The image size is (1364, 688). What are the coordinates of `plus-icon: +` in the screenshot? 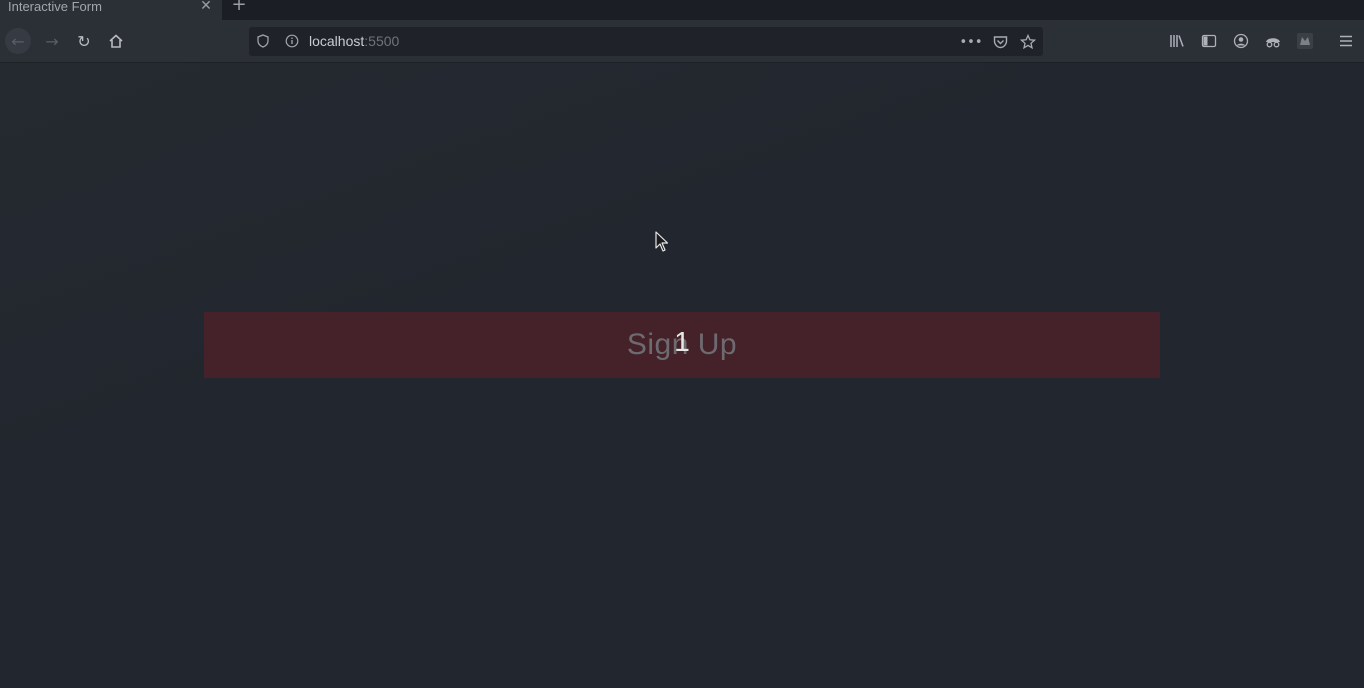 It's located at (239, 7).